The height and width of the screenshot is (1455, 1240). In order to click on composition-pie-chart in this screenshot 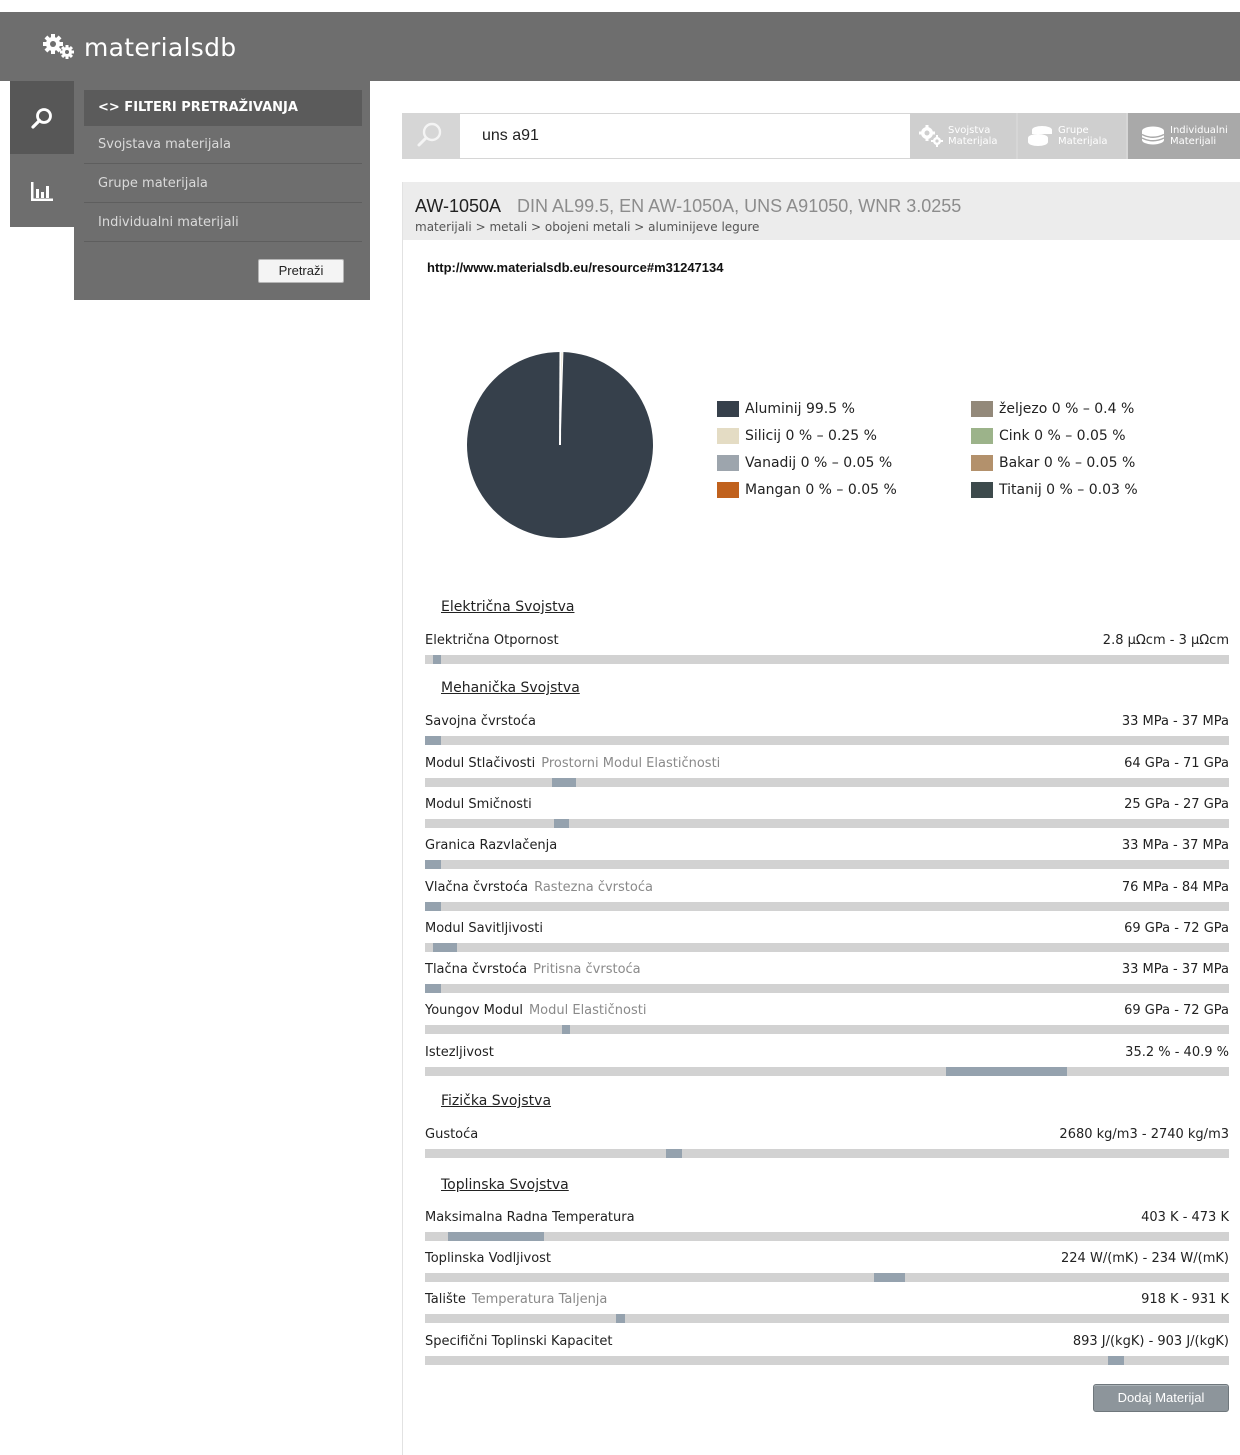, I will do `click(560, 444)`.